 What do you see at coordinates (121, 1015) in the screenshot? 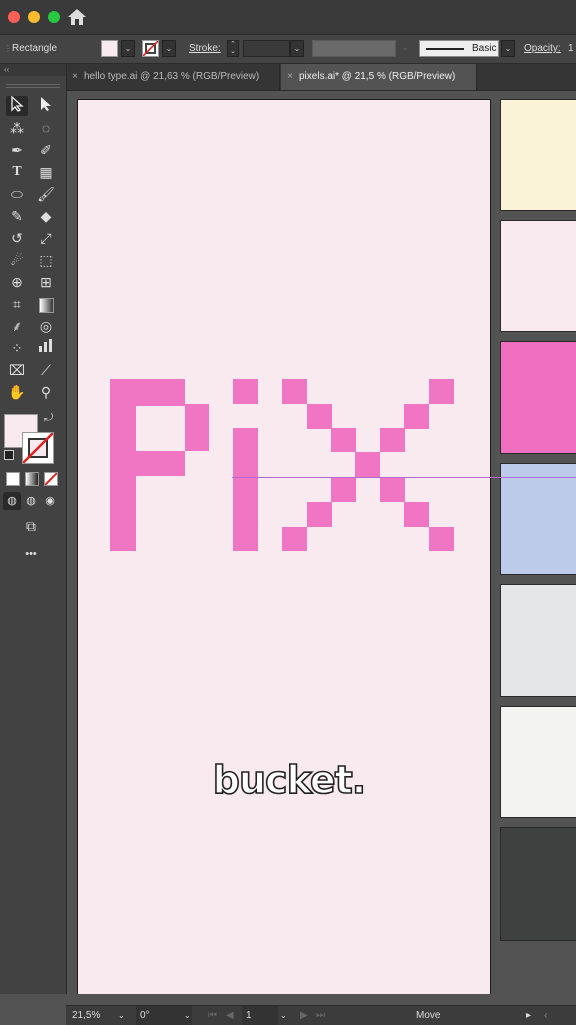
I see `zoom-dropdown: ⌄` at bounding box center [121, 1015].